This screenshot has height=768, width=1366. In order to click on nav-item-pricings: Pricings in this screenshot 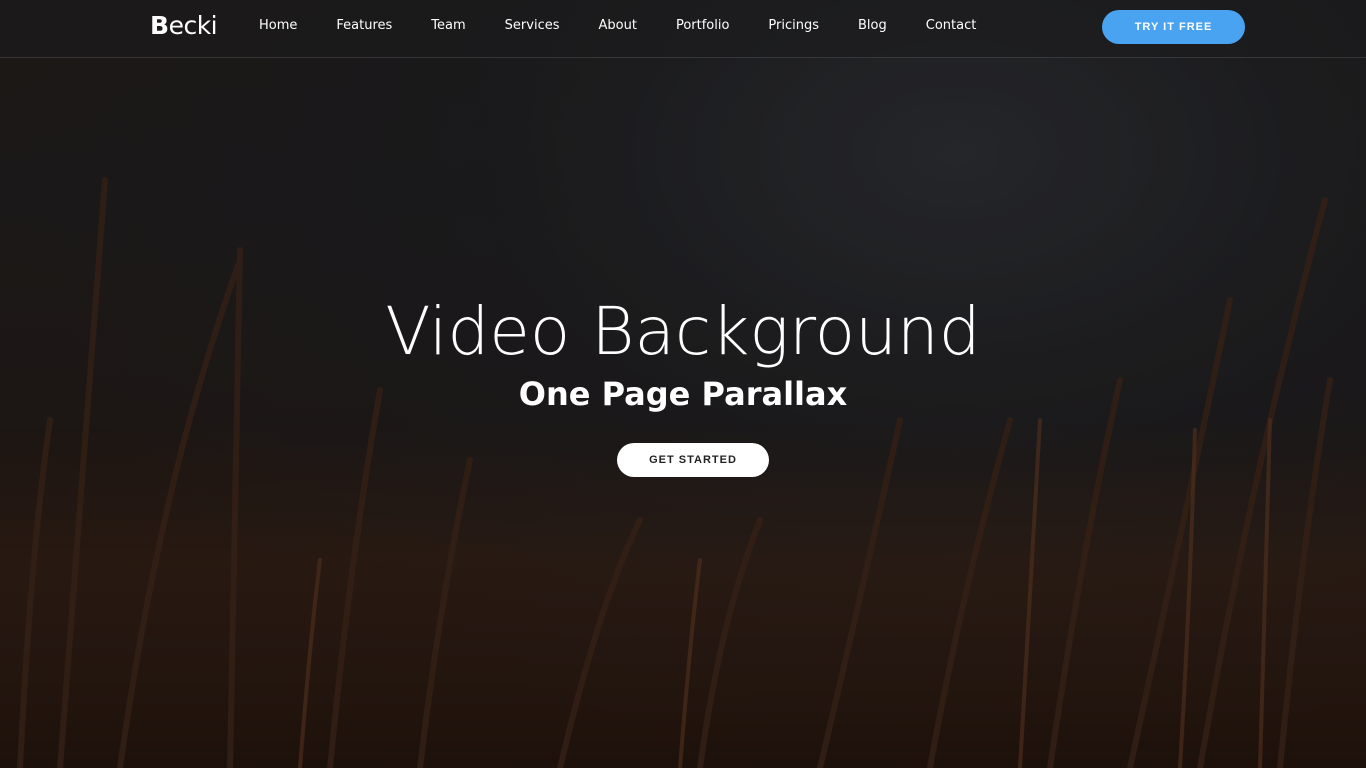, I will do `click(793, 25)`.